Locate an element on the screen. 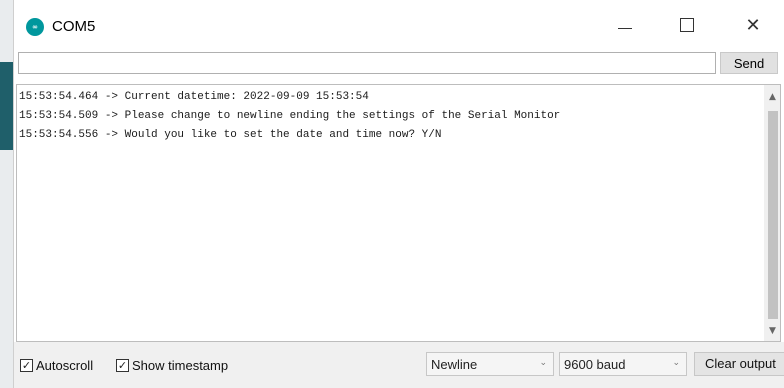 This screenshot has height=388, width=784. show-timestamp-checkbox: ✓ is located at coordinates (122, 365).